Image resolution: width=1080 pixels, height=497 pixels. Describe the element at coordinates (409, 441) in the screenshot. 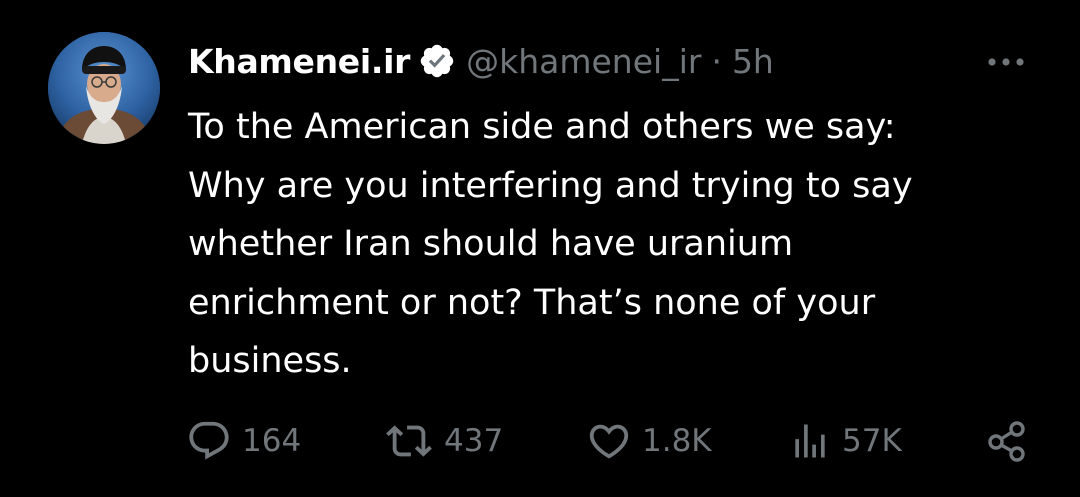

I see `retweet-icon` at that location.